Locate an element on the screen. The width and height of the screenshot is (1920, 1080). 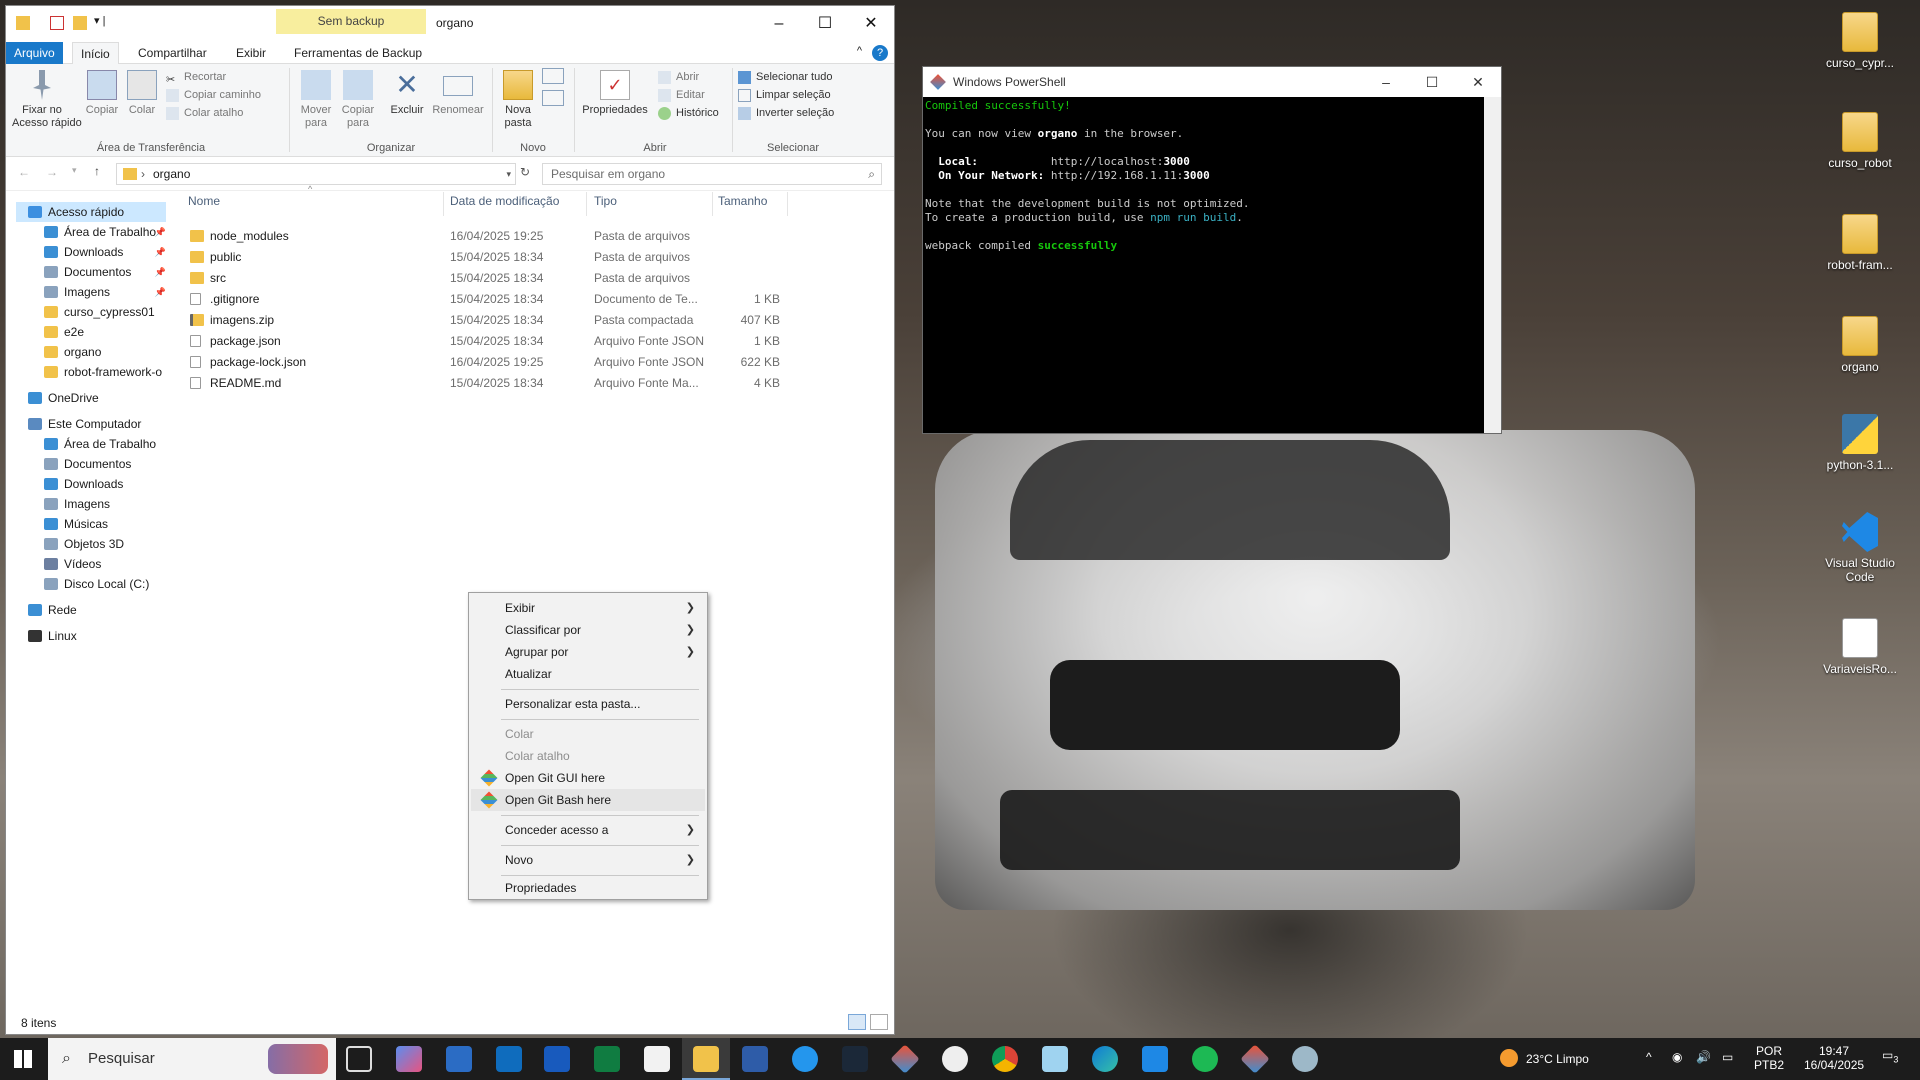
new-item-icon is located at coordinates (553, 76).